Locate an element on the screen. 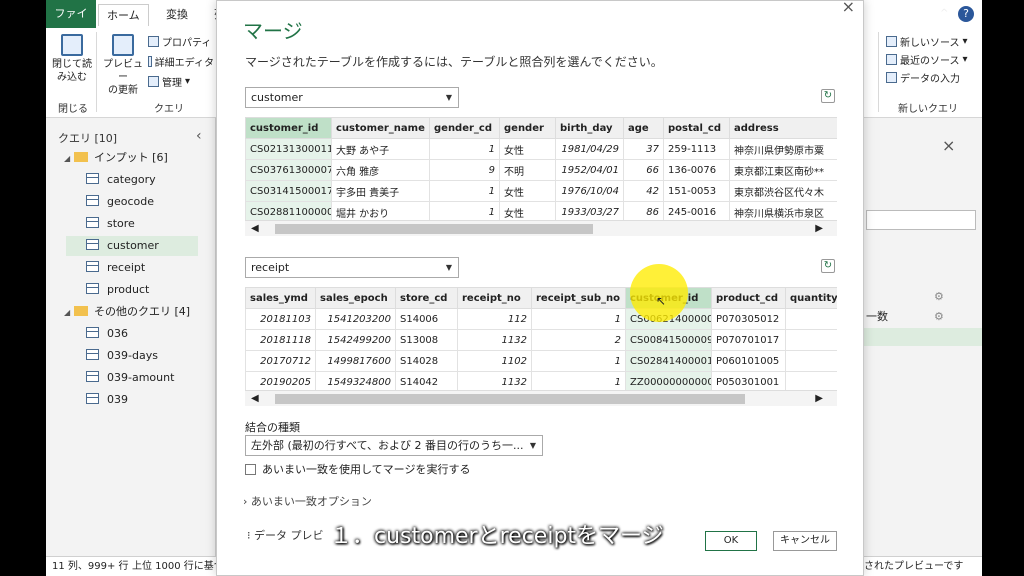  column-header: age is located at coordinates (643, 128).